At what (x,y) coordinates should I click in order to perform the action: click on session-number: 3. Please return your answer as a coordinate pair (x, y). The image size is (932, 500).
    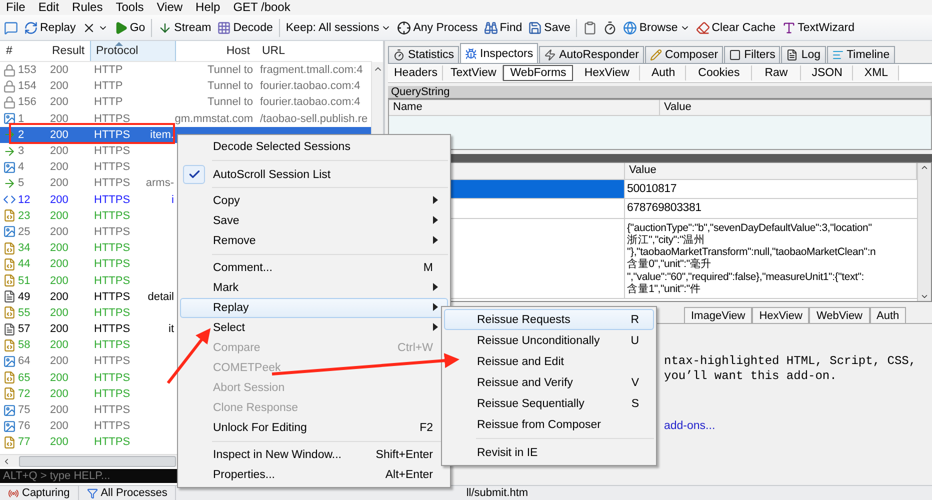
    Looking at the image, I should click on (21, 151).